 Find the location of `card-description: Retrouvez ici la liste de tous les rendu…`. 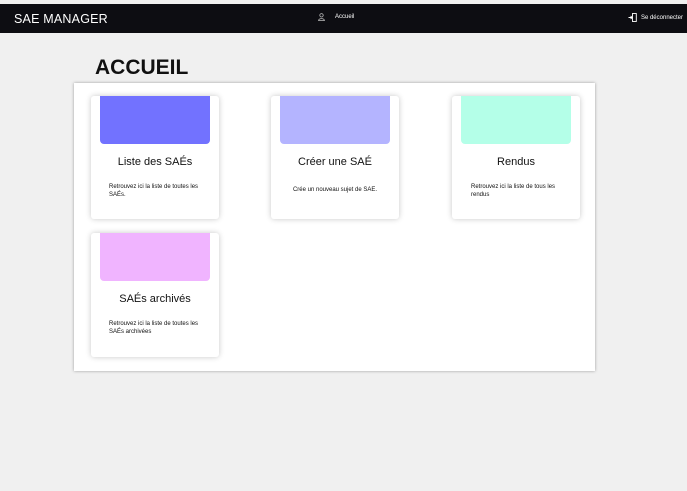

card-description: Retrouvez ici la liste de tous les rendu… is located at coordinates (513, 191).